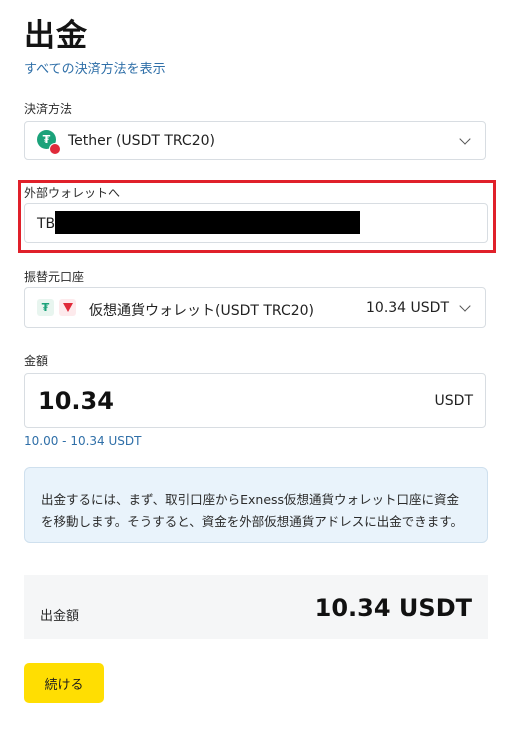 The image size is (513, 732). I want to click on tether-icon: ₮, so click(45, 307).